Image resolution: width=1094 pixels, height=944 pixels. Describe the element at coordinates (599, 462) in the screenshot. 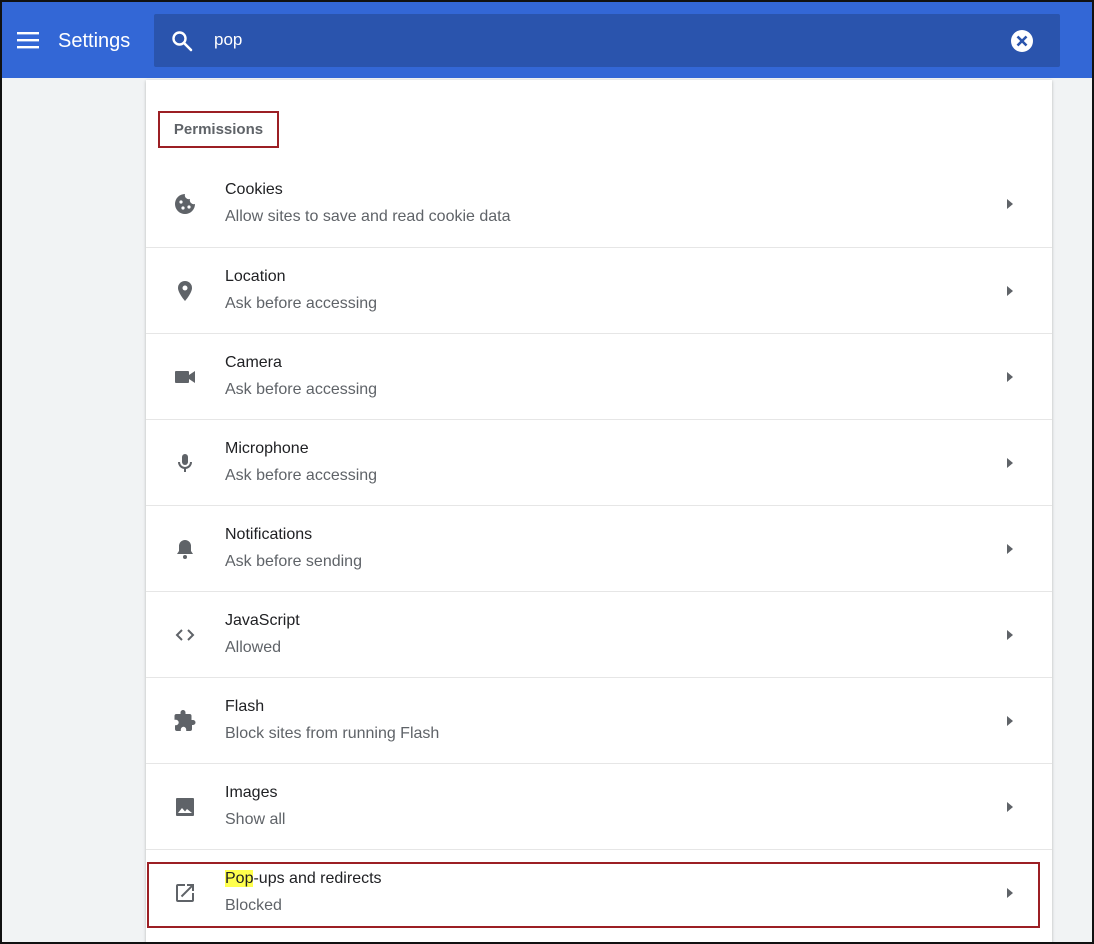

I see `permission-row-microphone: Microphone Ask before accessing` at that location.